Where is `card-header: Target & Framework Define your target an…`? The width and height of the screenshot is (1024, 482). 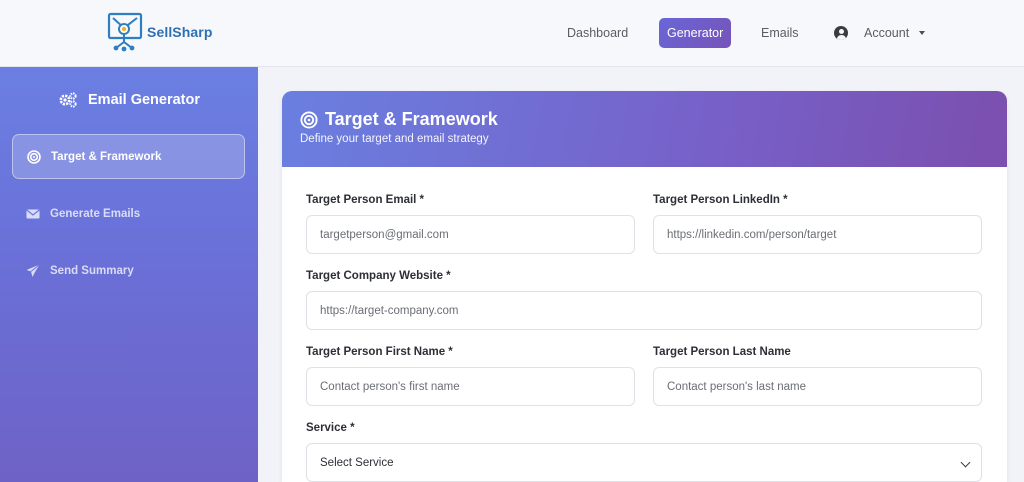
card-header: Target & Framework Define your target an… is located at coordinates (644, 129).